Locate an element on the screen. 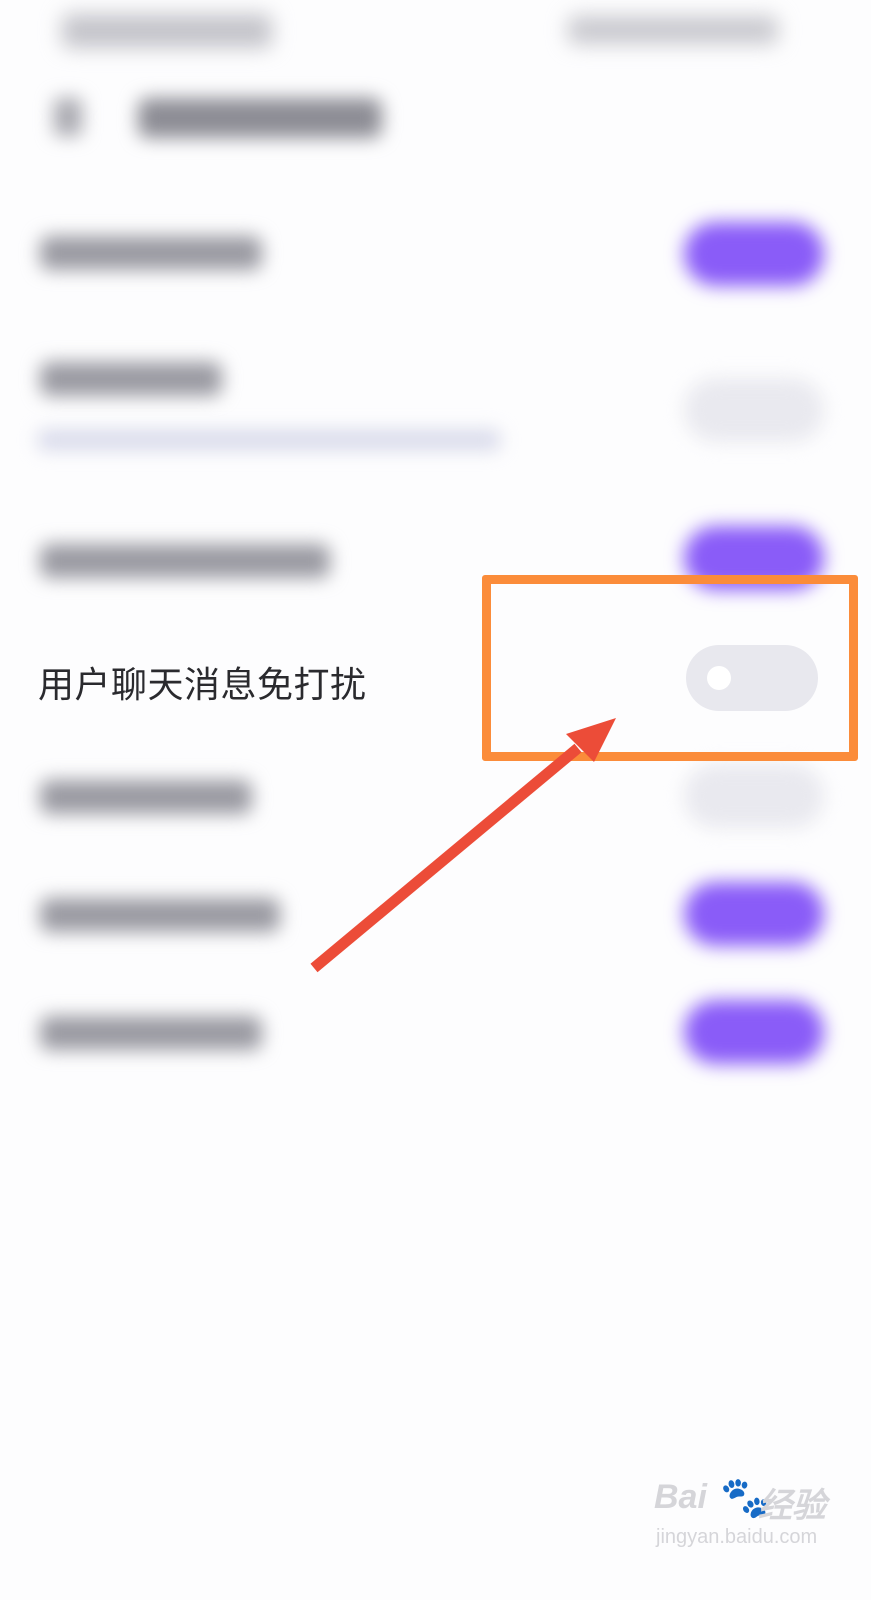 The height and width of the screenshot is (1600, 871). setting-row-3-label is located at coordinates (185, 561).